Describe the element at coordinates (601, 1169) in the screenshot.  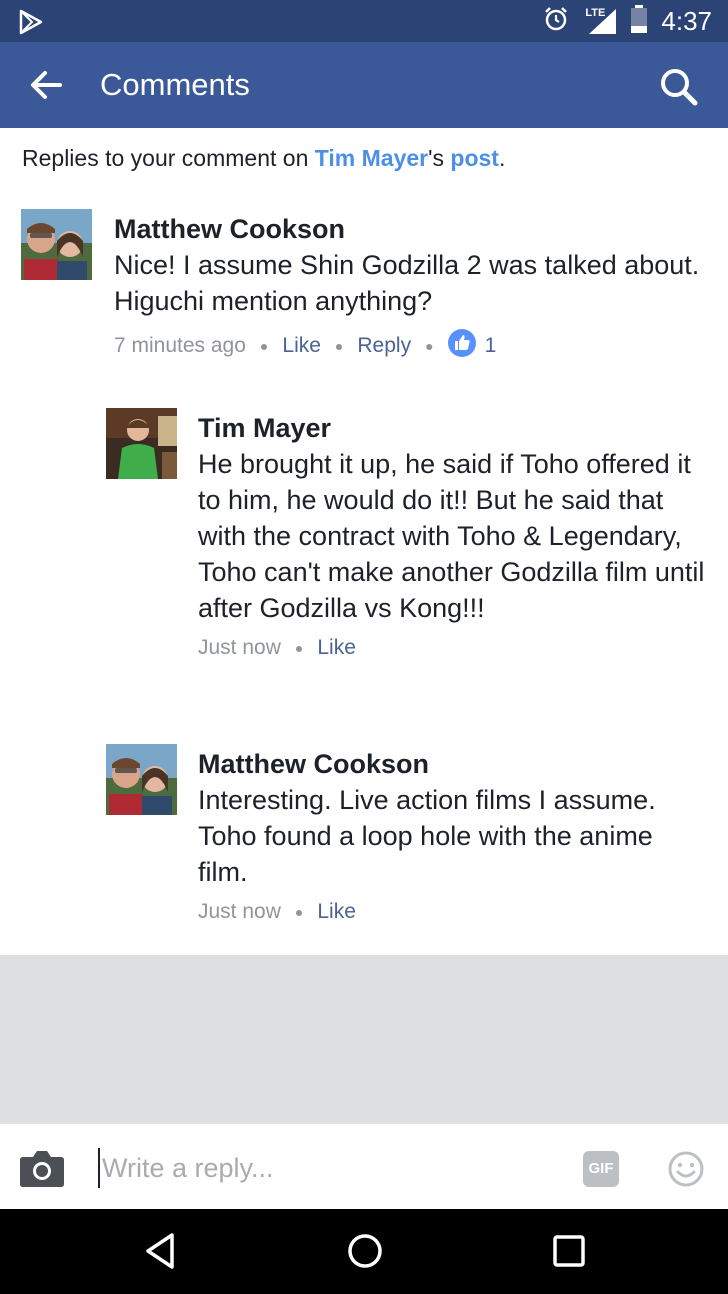
I see `gif-button: GIF` at that location.